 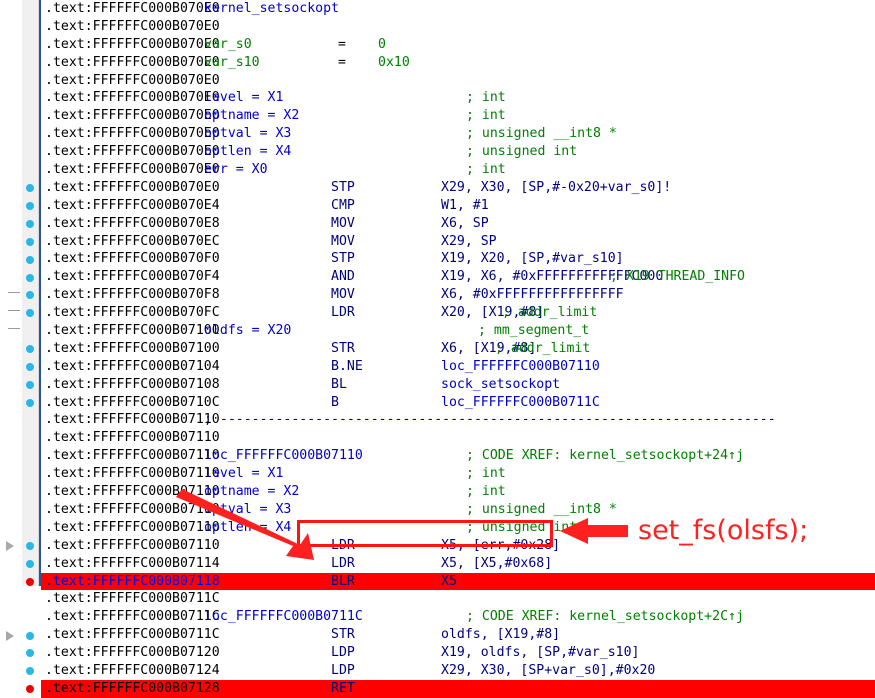 I want to click on disasm-line: .text:FFFFFFC000B07110 optname = X2 ; int, so click(x=458, y=492).